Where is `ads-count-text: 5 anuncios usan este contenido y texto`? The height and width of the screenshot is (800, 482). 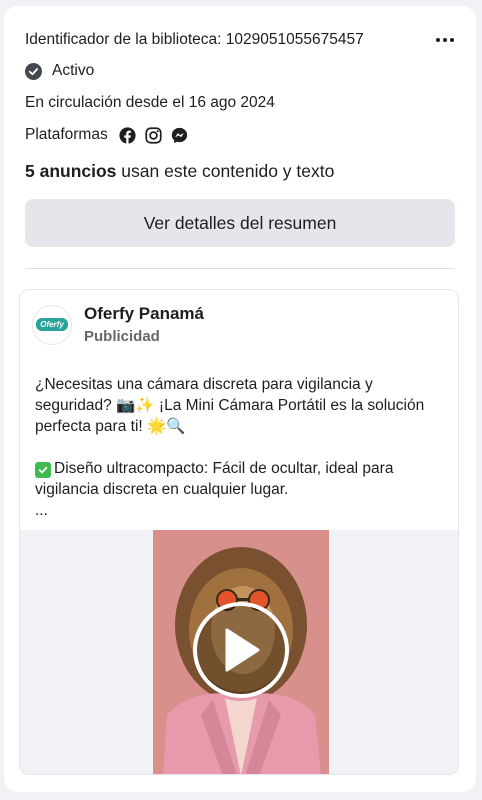
ads-count-text: 5 anuncios usan este contenido y texto is located at coordinates (179, 171).